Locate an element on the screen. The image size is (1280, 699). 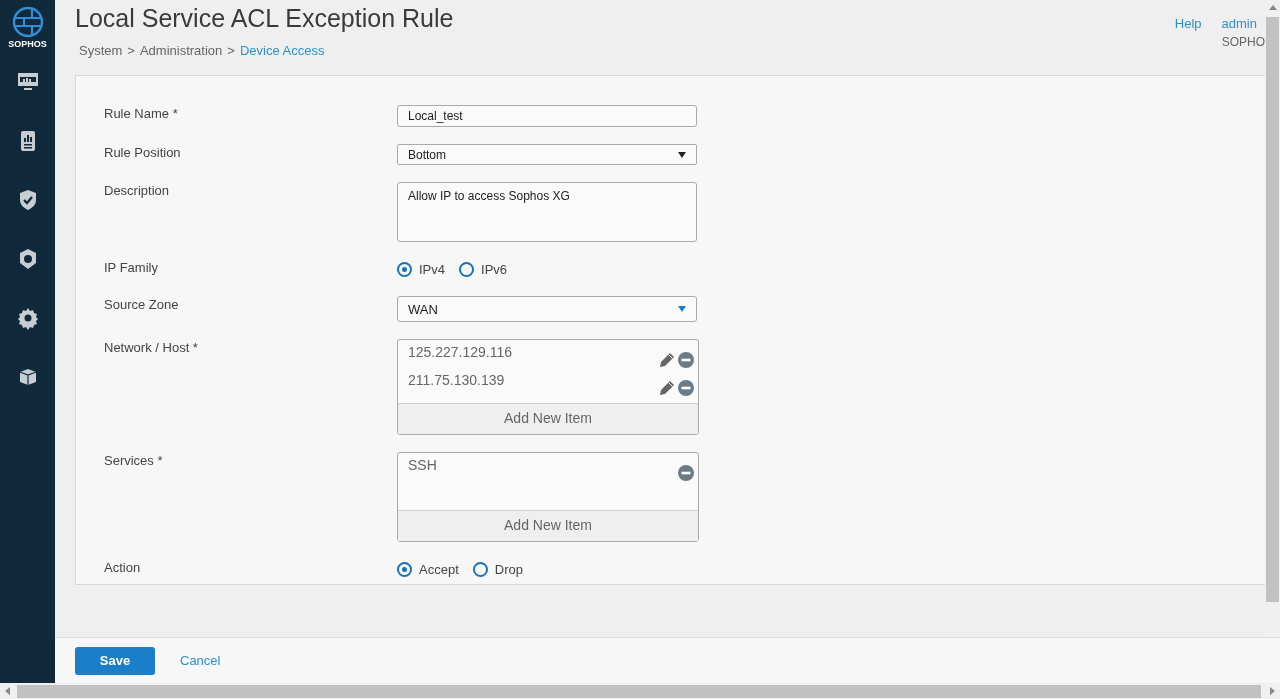
field-label: Source Zone is located at coordinates (142, 305).